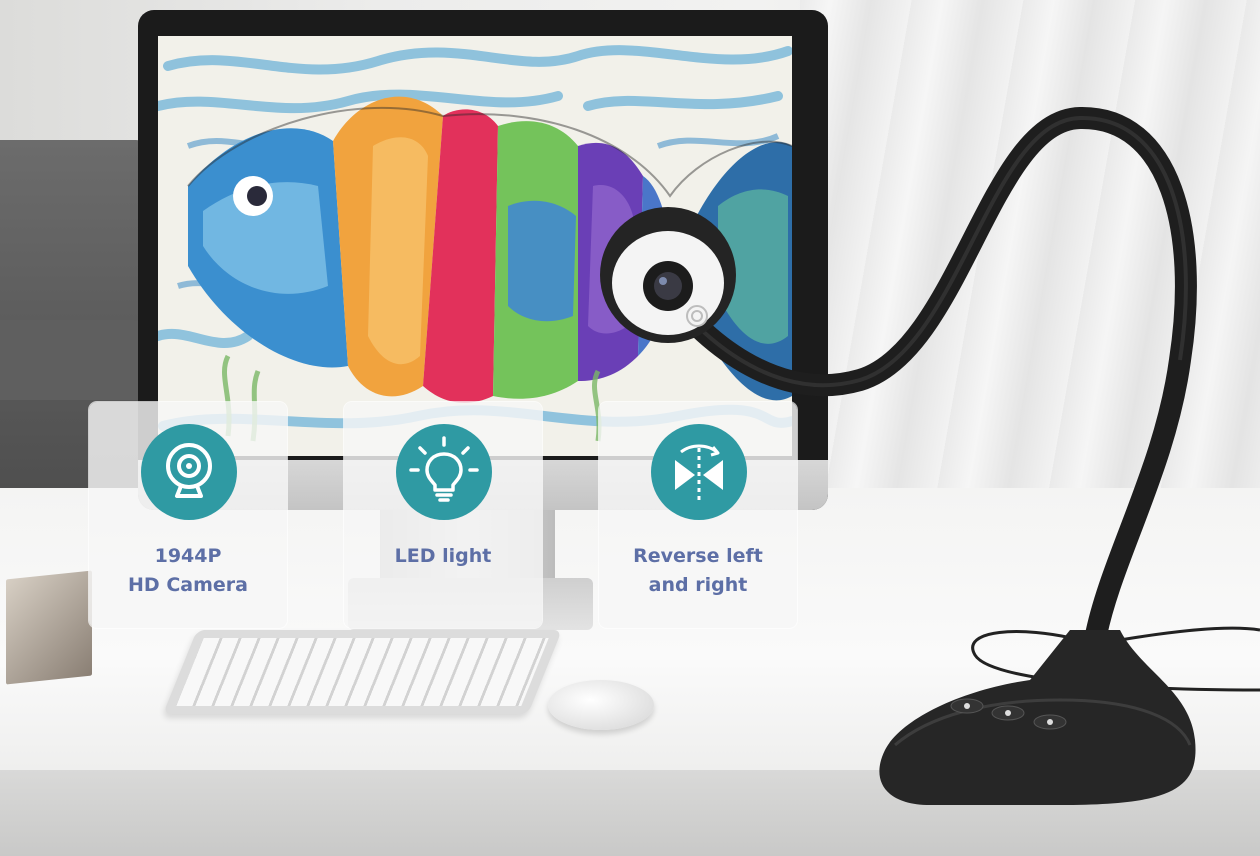 This screenshot has width=1260, height=856. What do you see at coordinates (188, 570) in the screenshot?
I see `feature-label: 1944P HD Camera` at bounding box center [188, 570].